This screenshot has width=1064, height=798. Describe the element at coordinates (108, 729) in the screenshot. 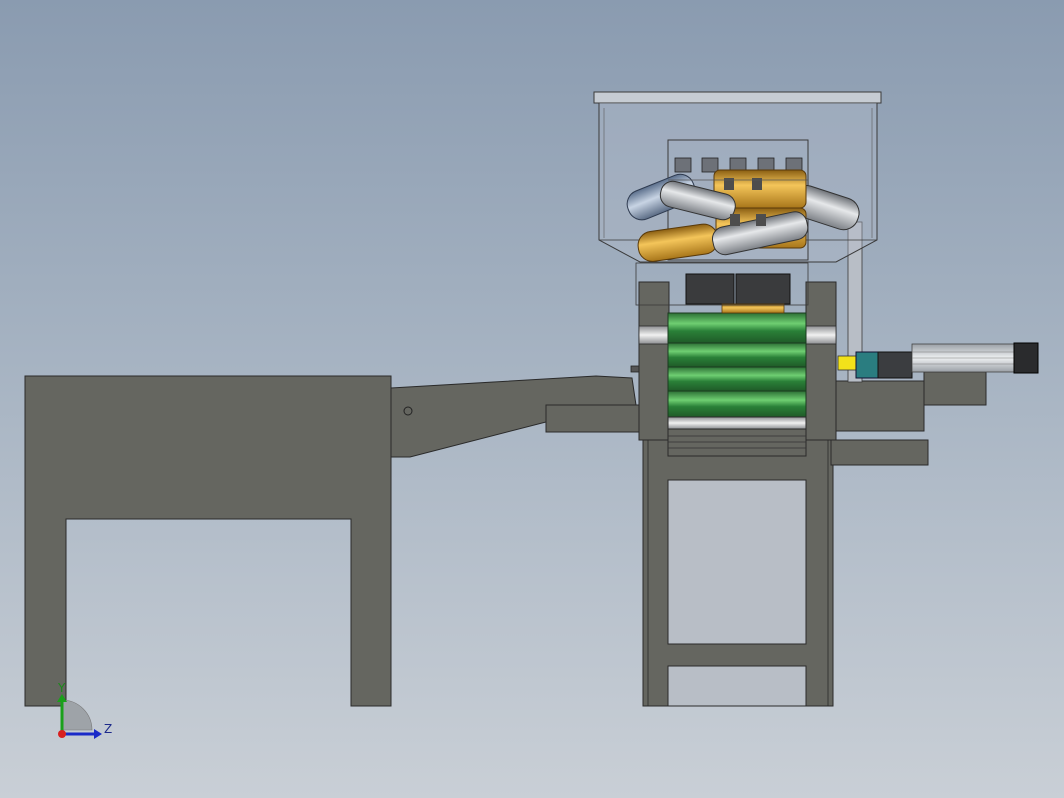

I see `z-axis-label: Z` at that location.